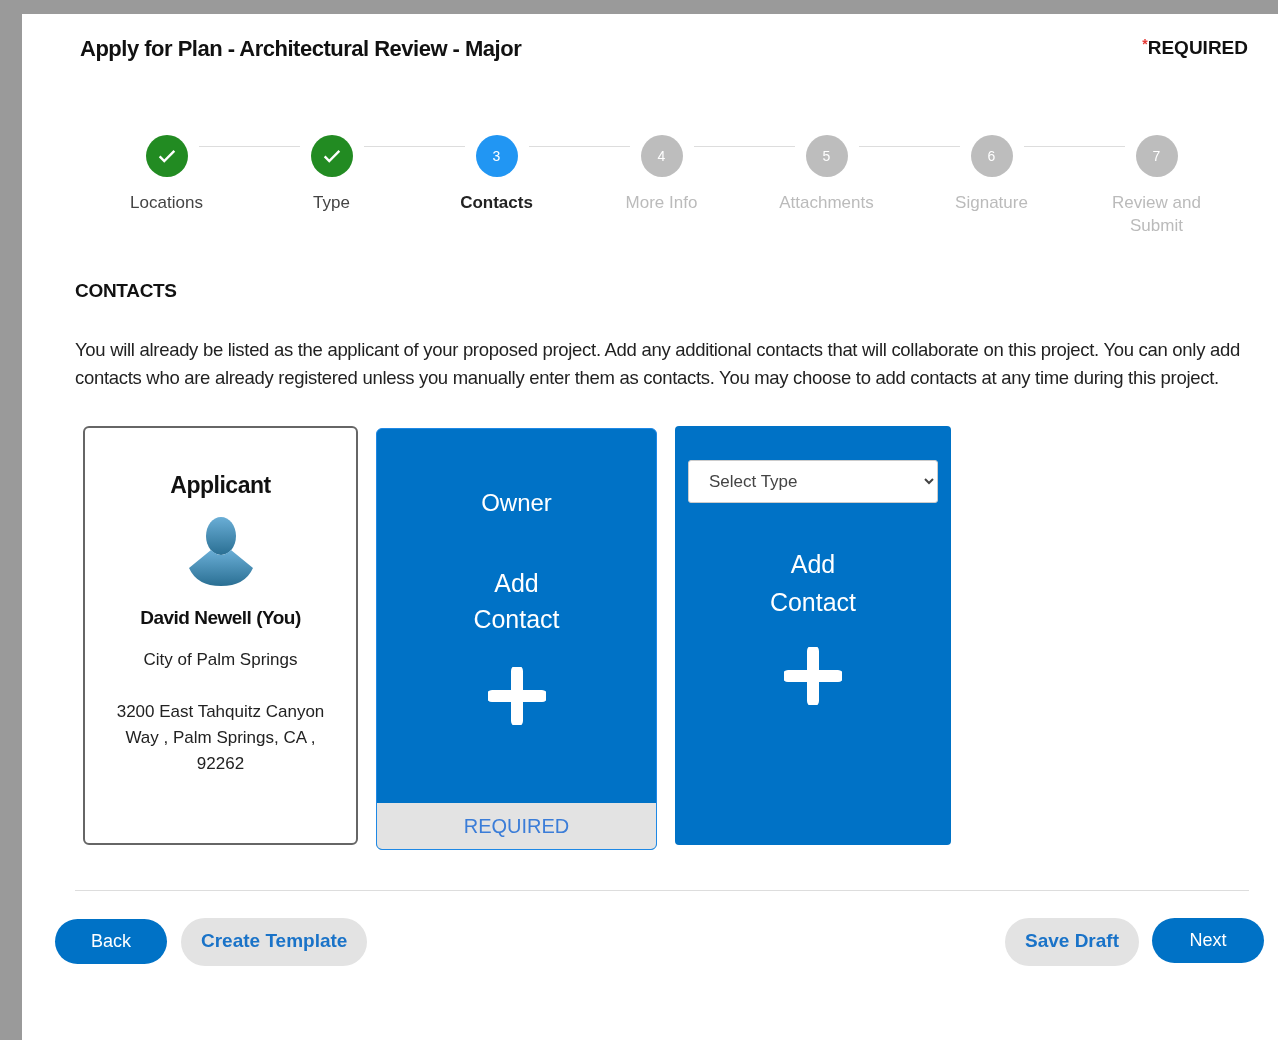 This screenshot has width=1278, height=1040. Describe the element at coordinates (220, 618) in the screenshot. I see `contact-name: David Newell (You)` at that location.